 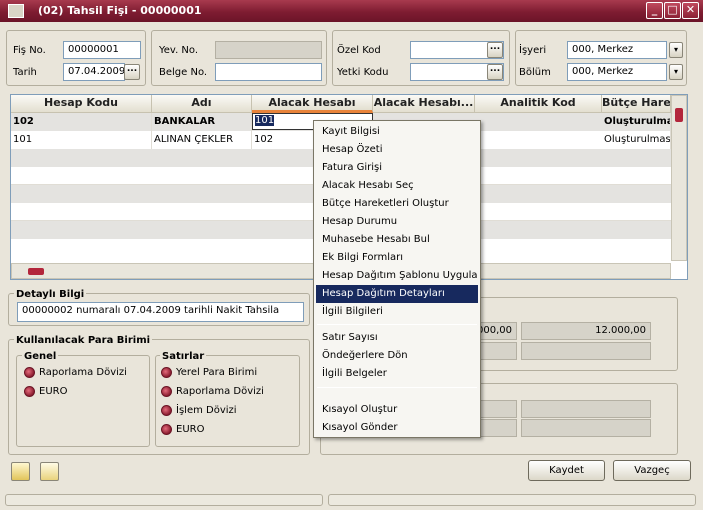 I want to click on menu-item-ondegerlere-don: Öndeğerlere Dön, so click(x=397, y=356).